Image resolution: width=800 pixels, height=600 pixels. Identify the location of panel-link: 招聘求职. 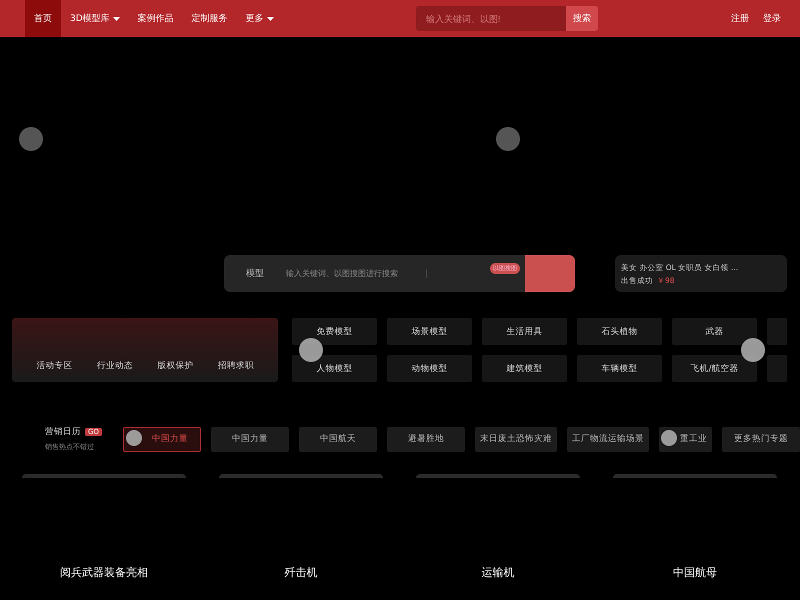
(236, 366).